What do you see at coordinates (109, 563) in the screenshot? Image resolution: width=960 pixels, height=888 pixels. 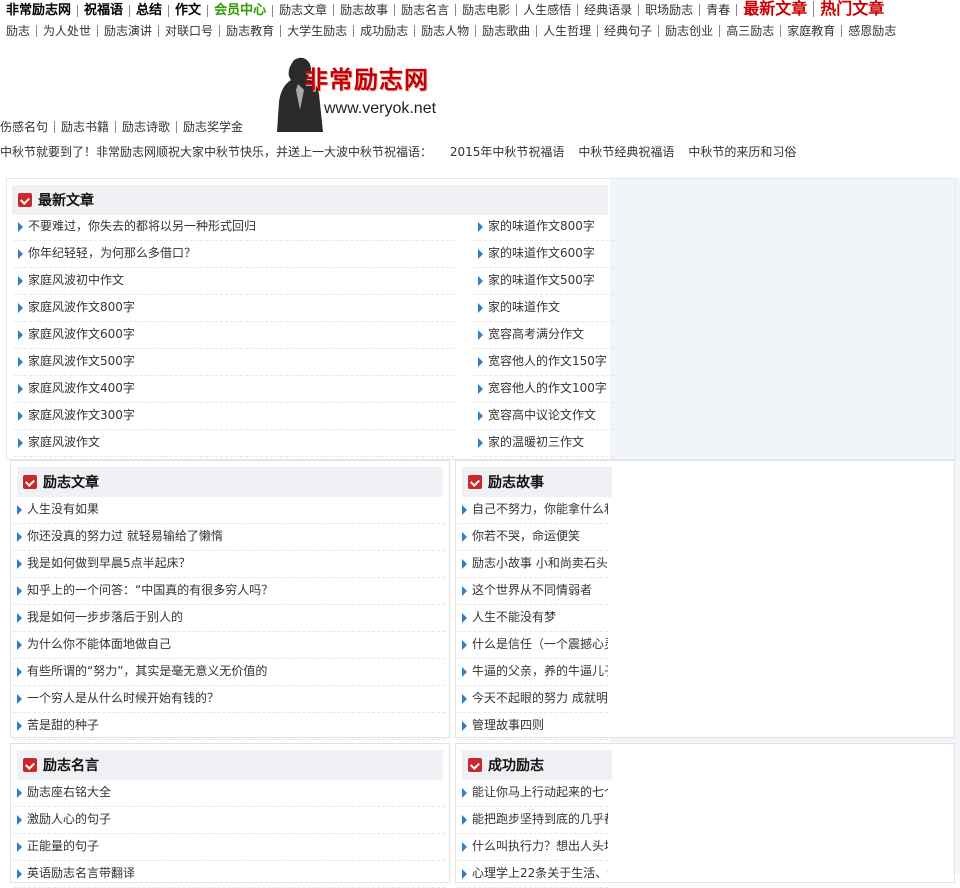 I see `article-link: 我是如何做到早晨5点半起床？` at bounding box center [109, 563].